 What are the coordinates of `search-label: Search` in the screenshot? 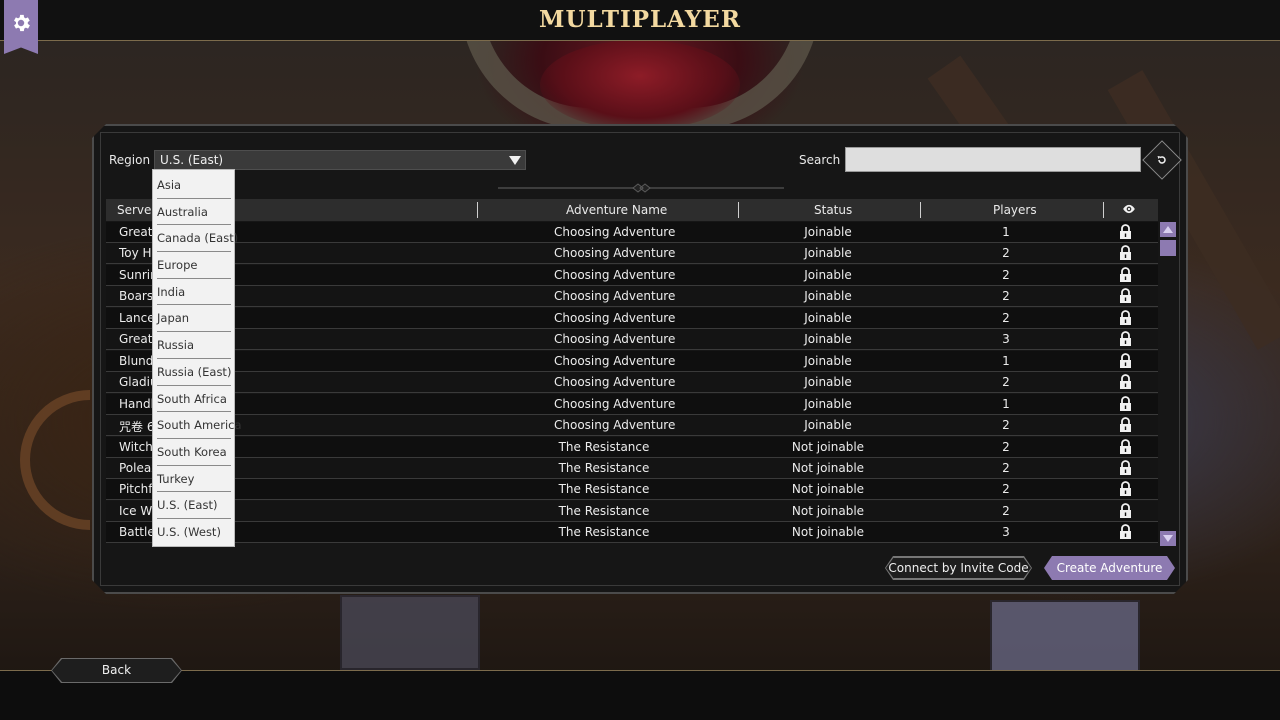 It's located at (820, 160).